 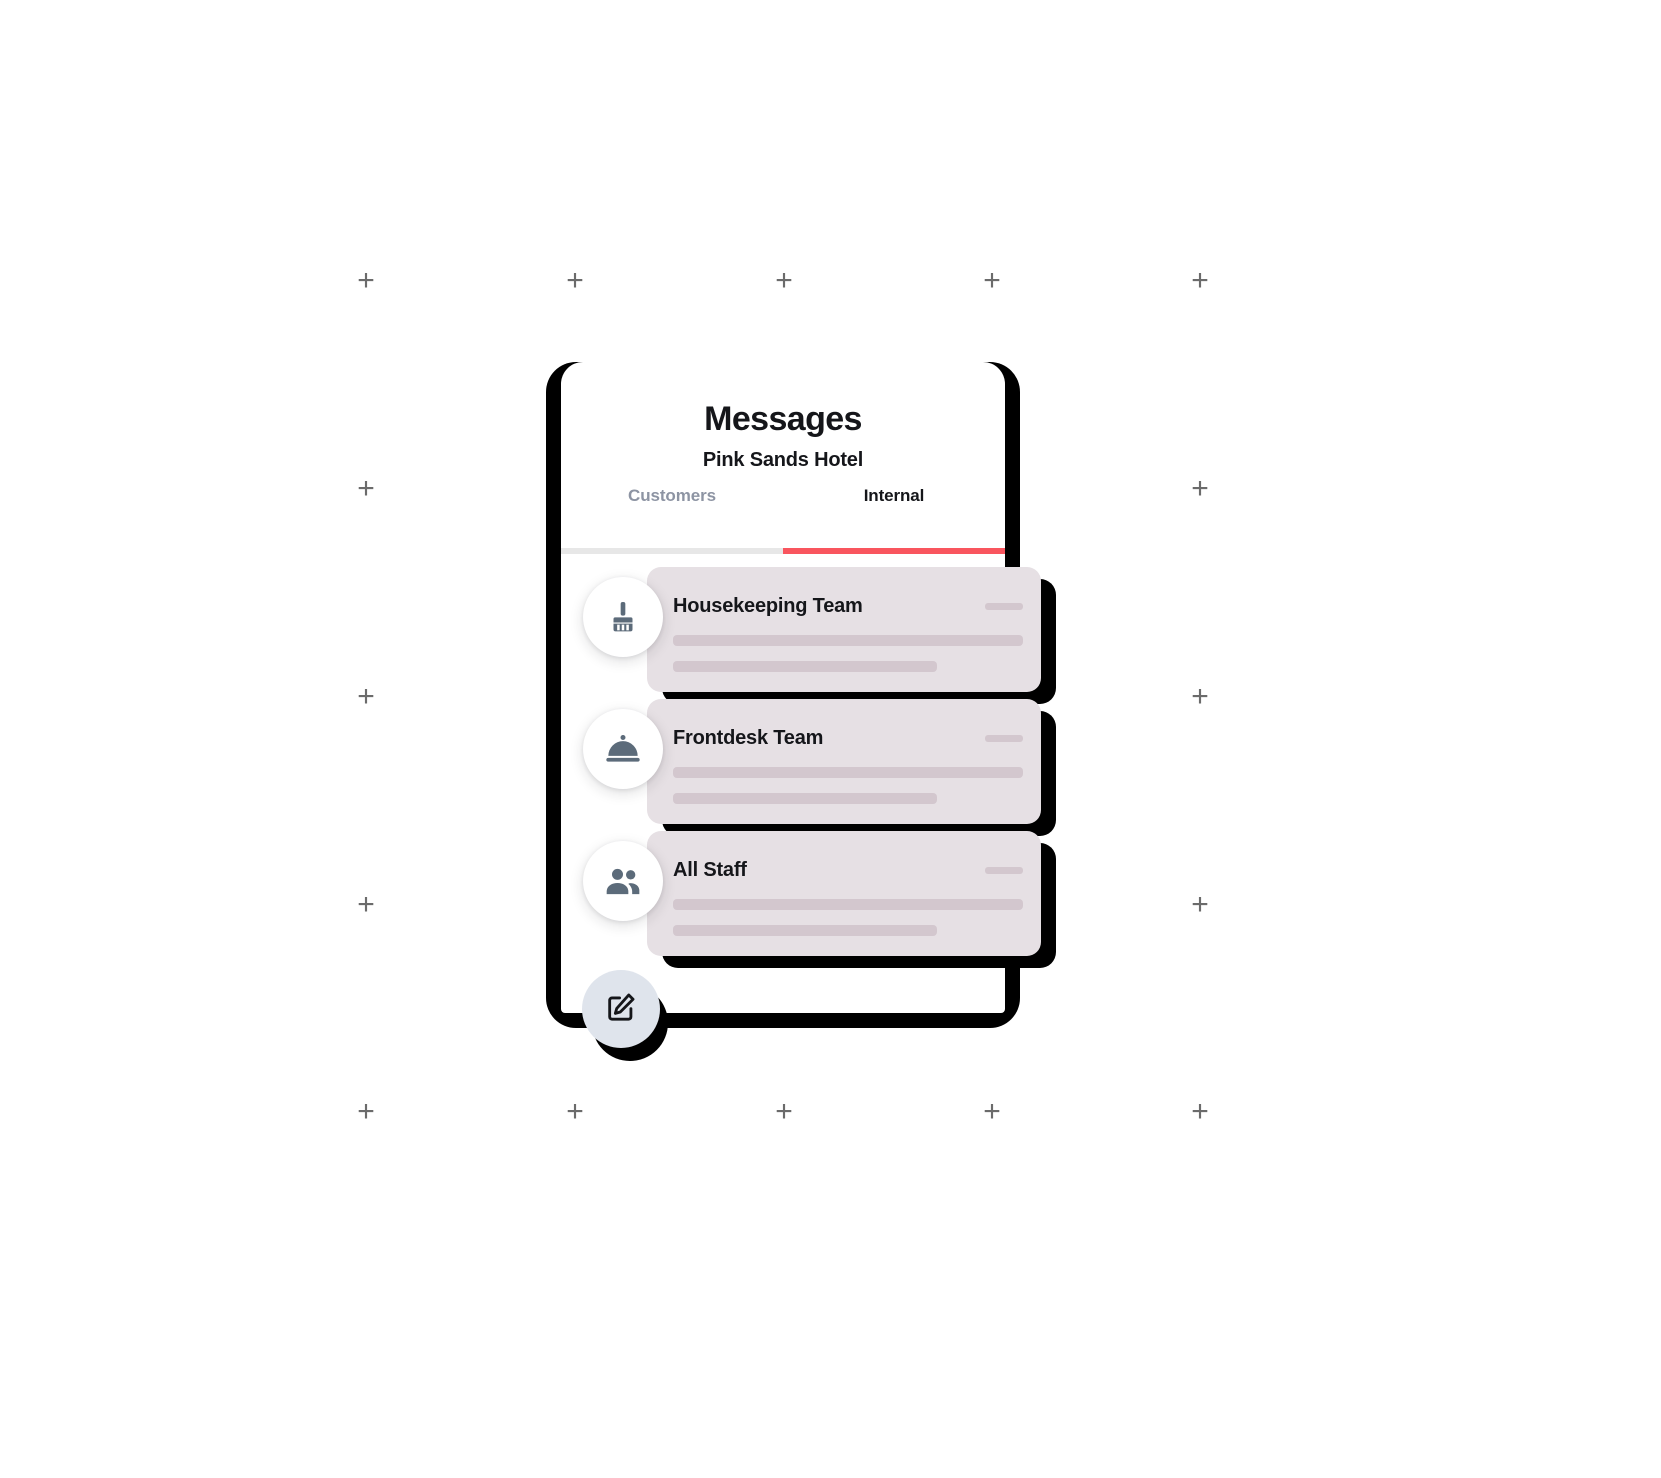 I want to click on tab-active-indicator, so click(x=894, y=551).